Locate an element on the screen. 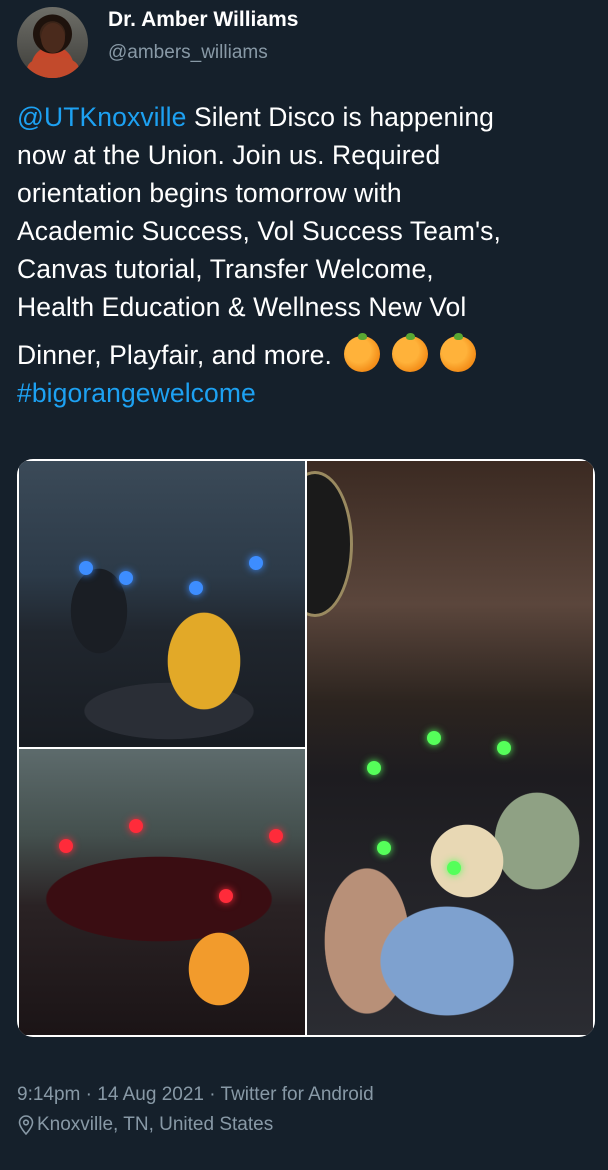 The width and height of the screenshot is (608, 1170). tweet-line-1: Silent Disco is happening is located at coordinates (340, 117).